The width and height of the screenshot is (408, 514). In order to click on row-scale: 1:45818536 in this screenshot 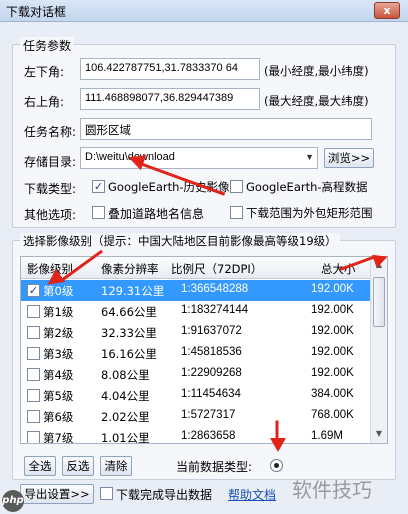, I will do `click(211, 352)`.